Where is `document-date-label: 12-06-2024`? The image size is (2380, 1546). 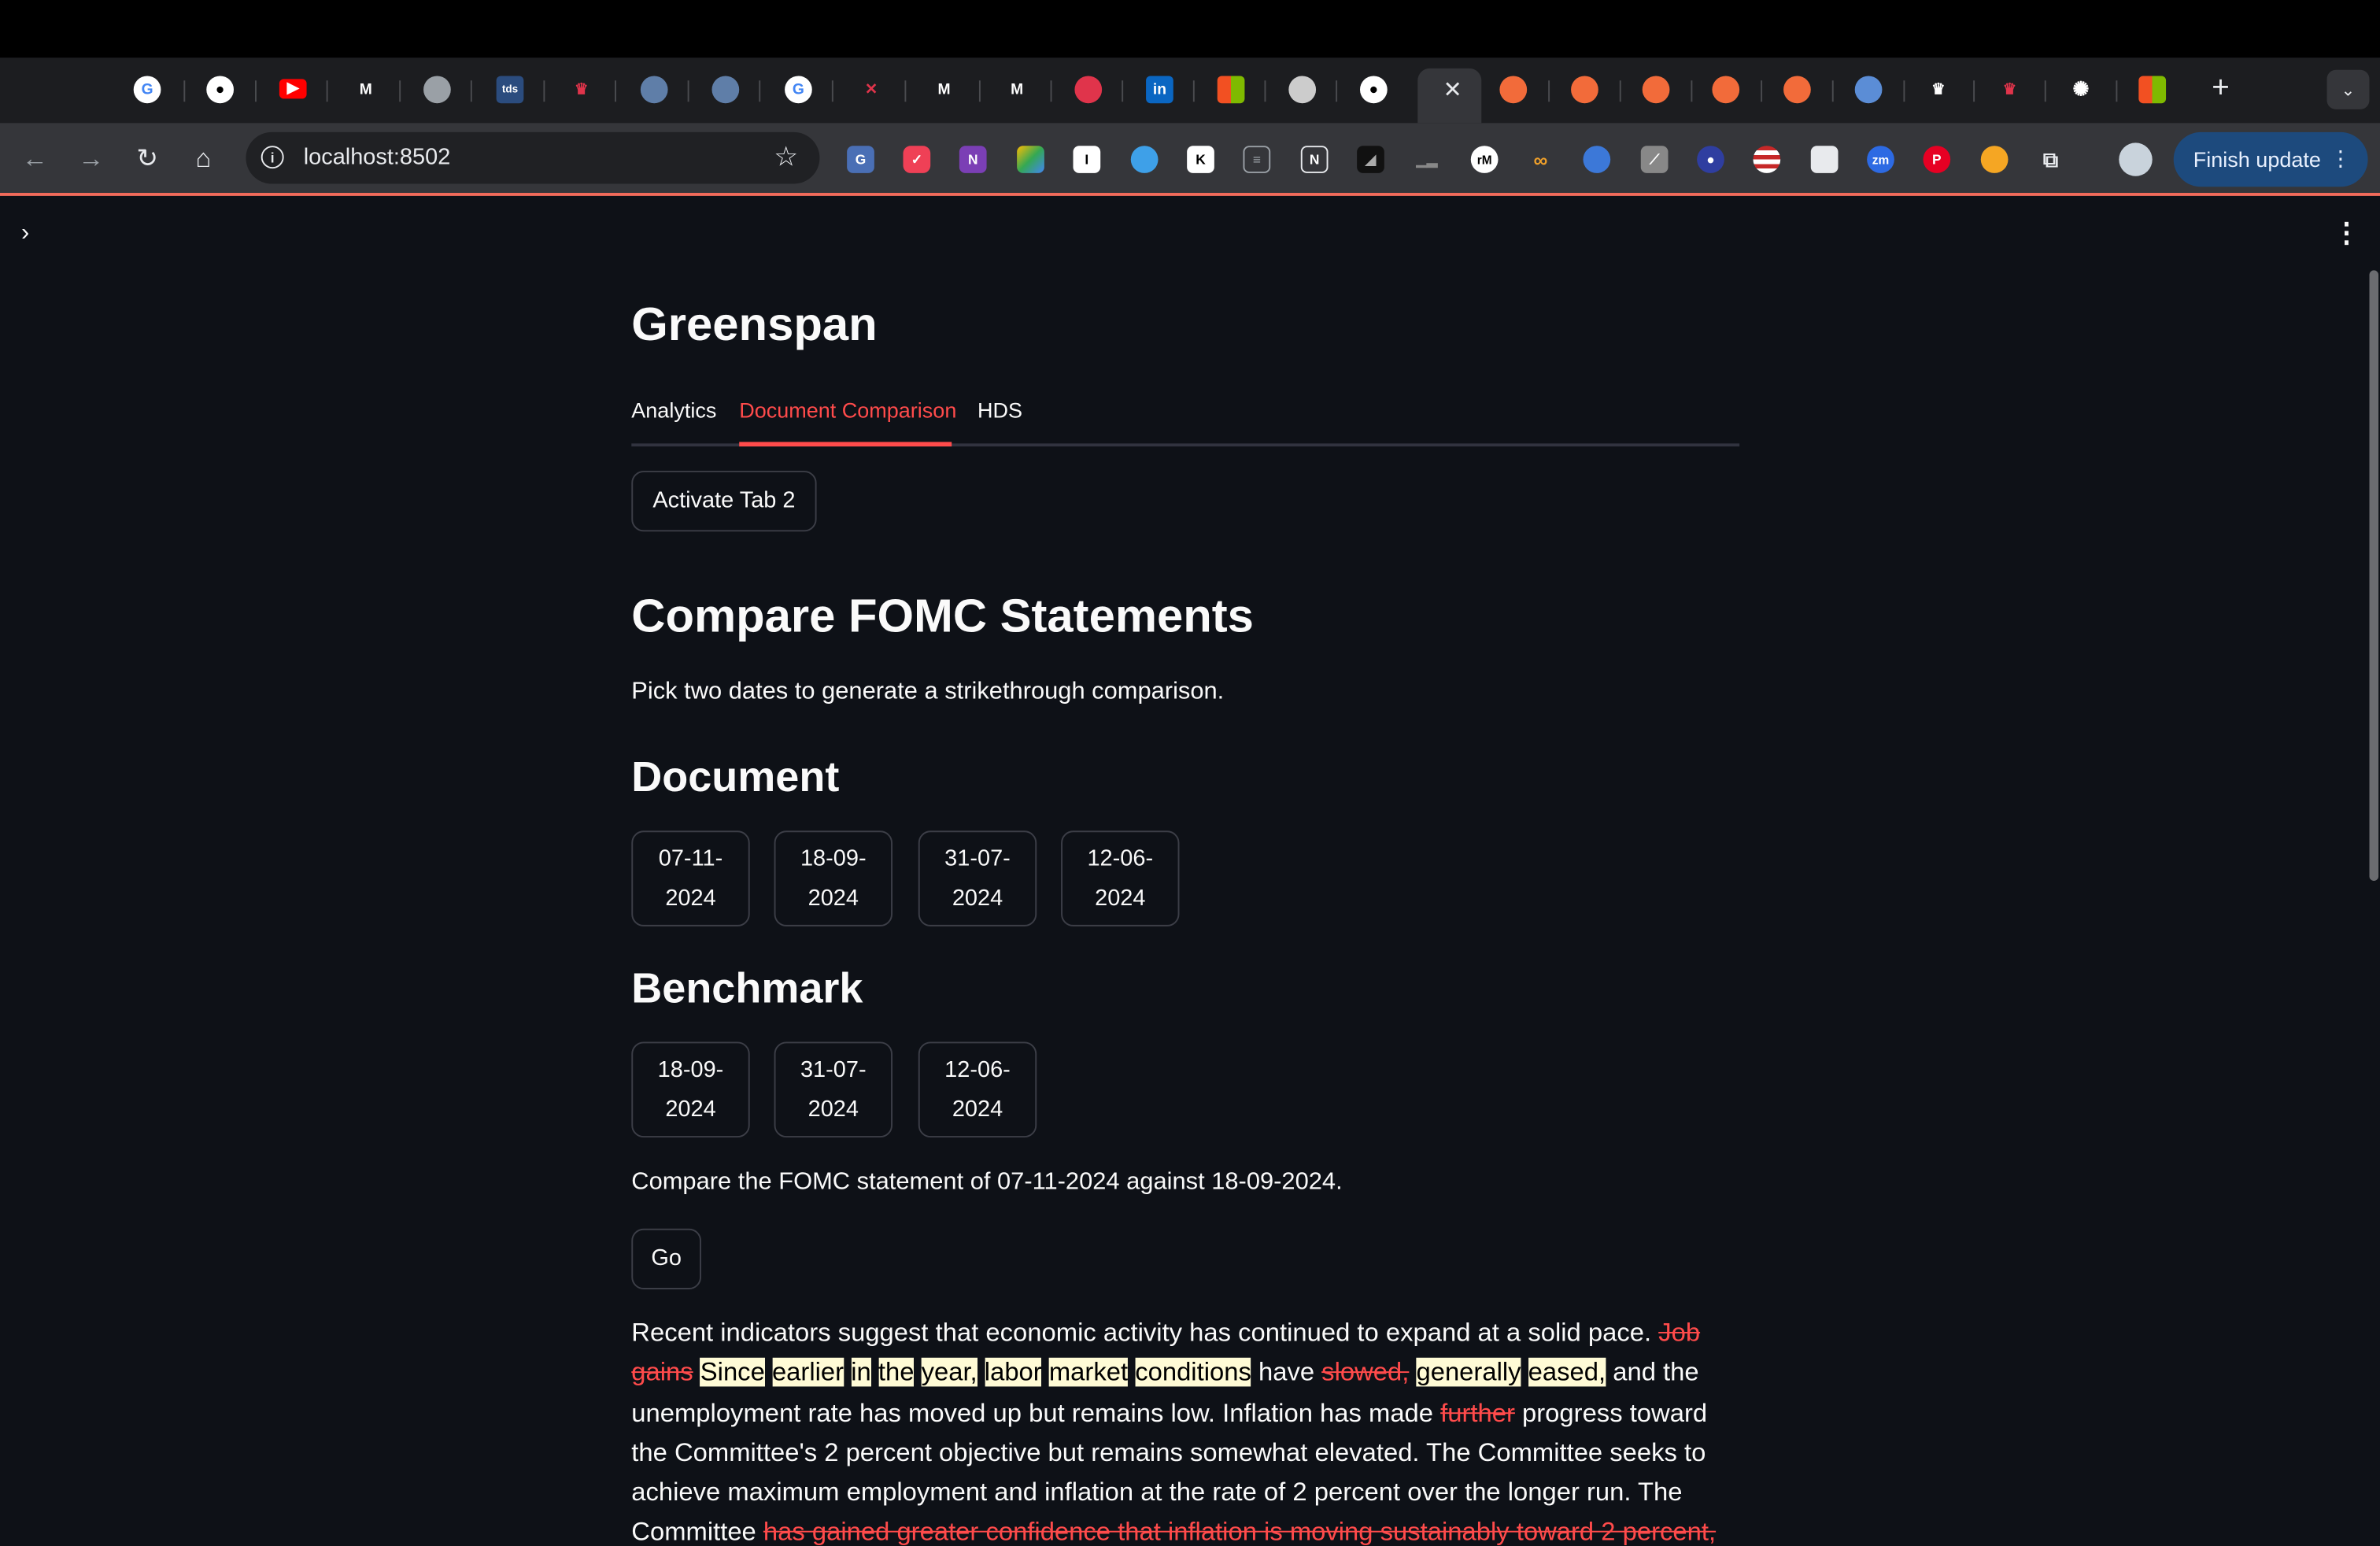 document-date-label: 12-06-2024 is located at coordinates (1120, 878).